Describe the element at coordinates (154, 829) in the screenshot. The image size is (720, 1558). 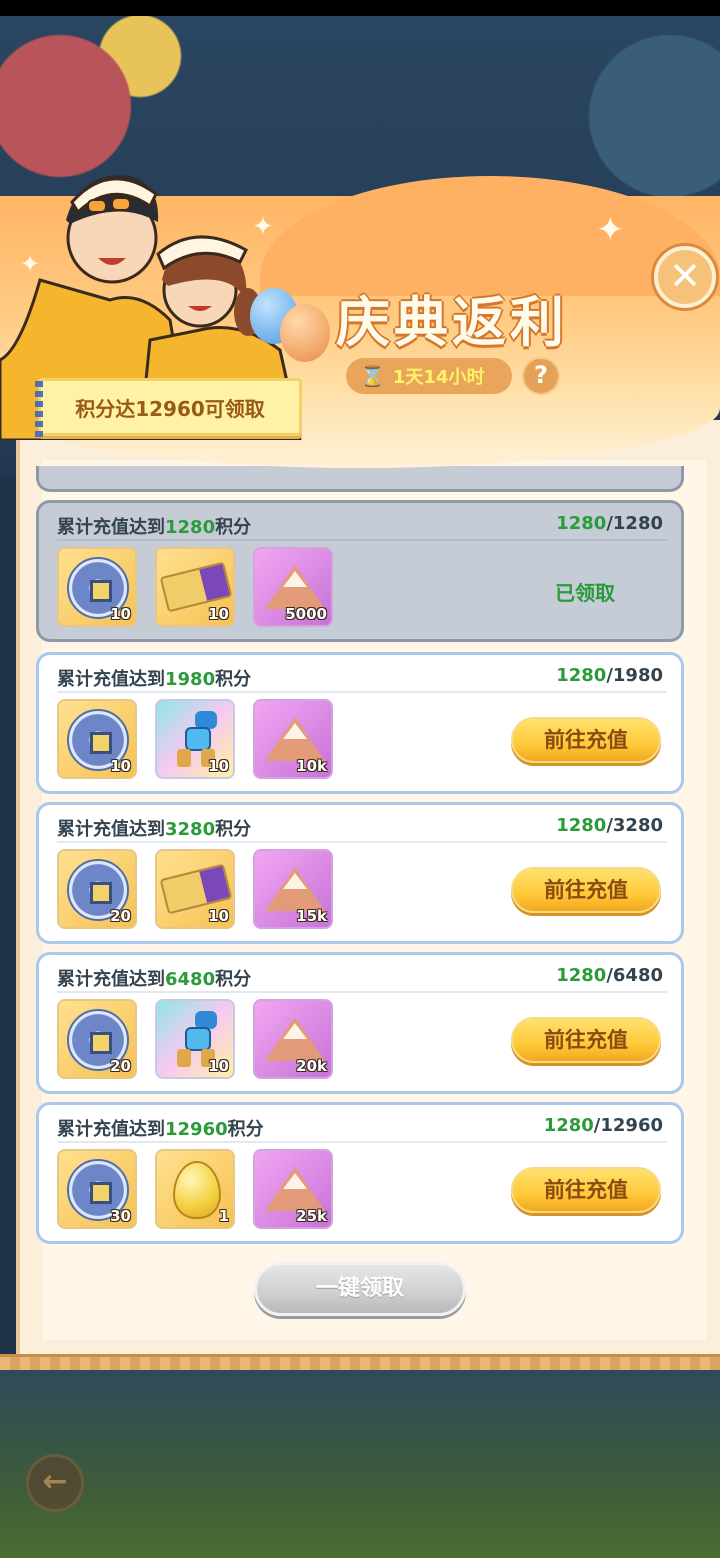
I see `card-title: 累计充值达到3280积分` at that location.